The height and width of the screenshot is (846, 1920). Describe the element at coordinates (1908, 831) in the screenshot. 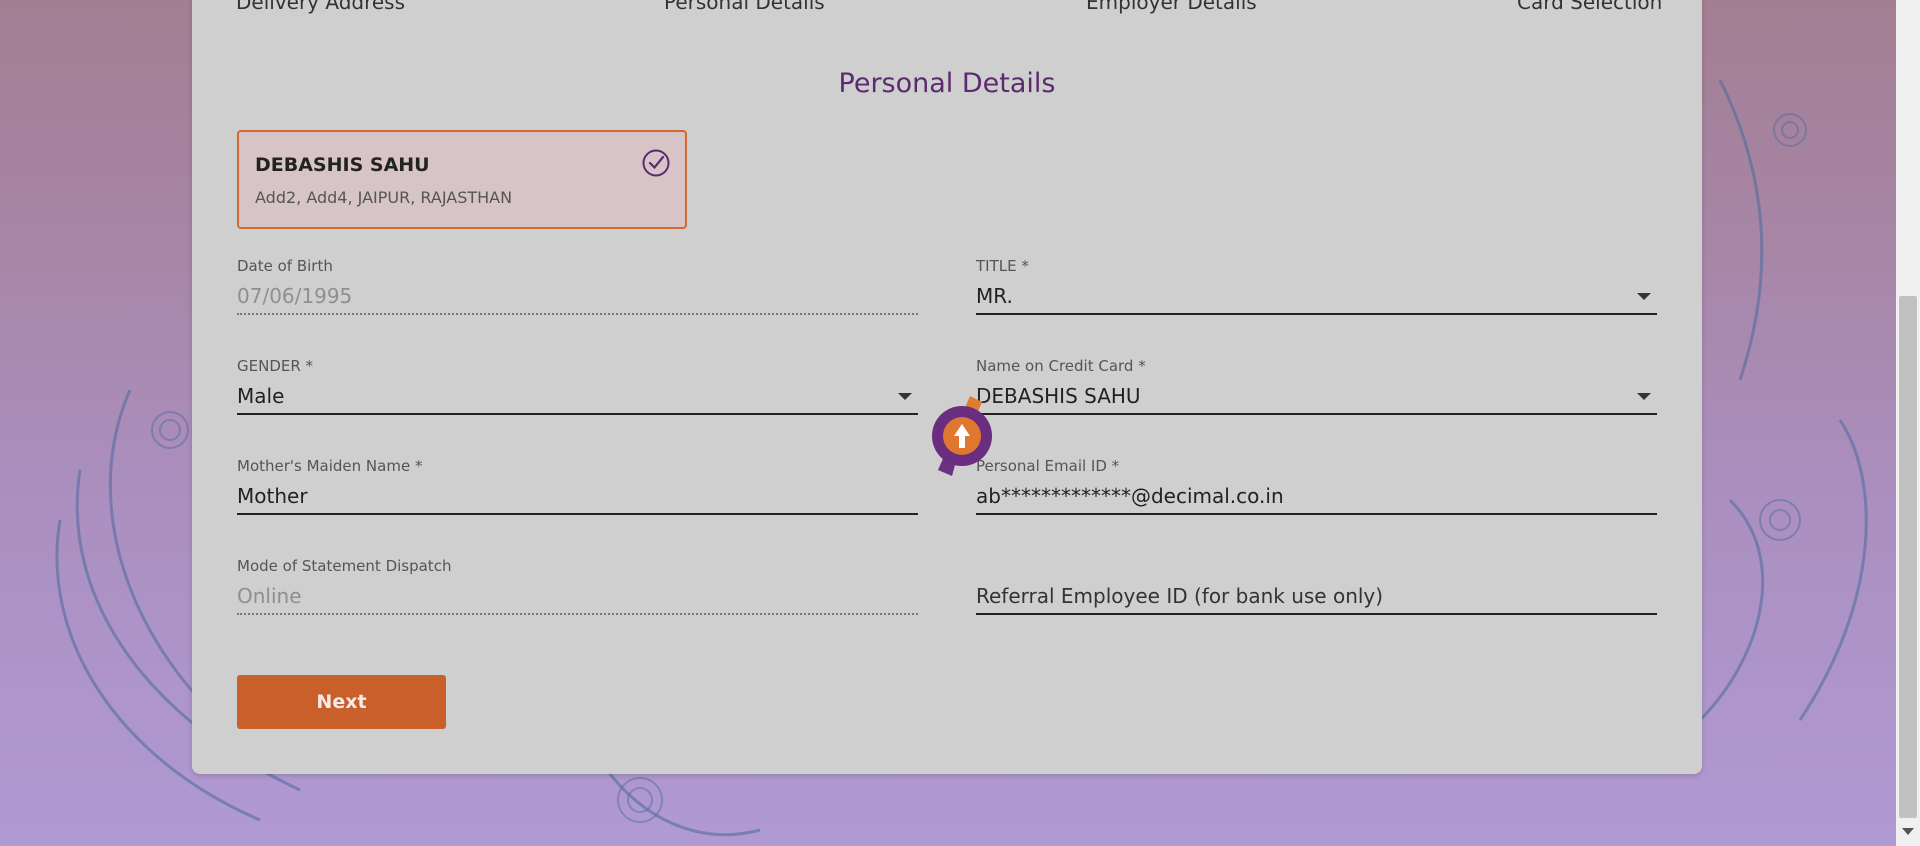

I see `scroll-down-arrow-icon` at that location.